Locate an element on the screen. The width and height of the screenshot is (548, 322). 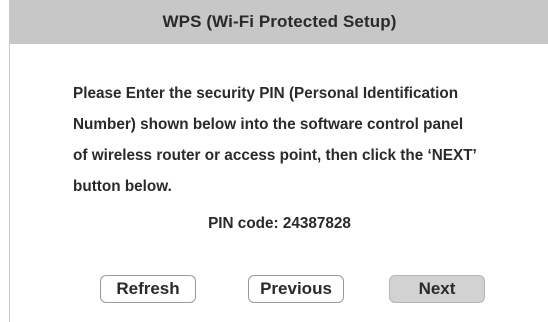
dialog-title: WPS (Wi-Fi Protected Setup) is located at coordinates (279, 22).